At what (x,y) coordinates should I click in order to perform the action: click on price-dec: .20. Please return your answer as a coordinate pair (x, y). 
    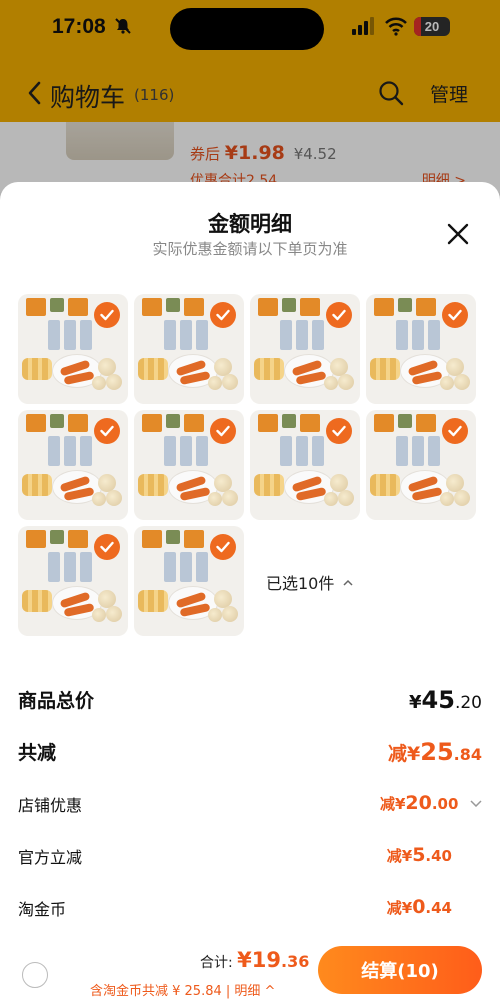
    Looking at the image, I should click on (468, 703).